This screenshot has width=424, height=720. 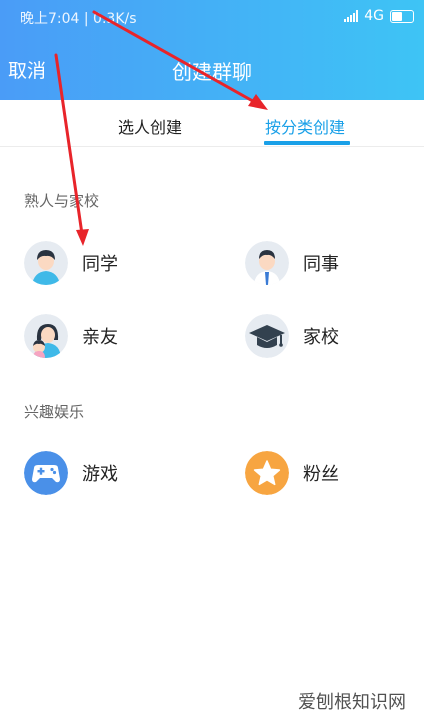 What do you see at coordinates (267, 263) in the screenshot?
I see `colleague-avatar-icon` at bounding box center [267, 263].